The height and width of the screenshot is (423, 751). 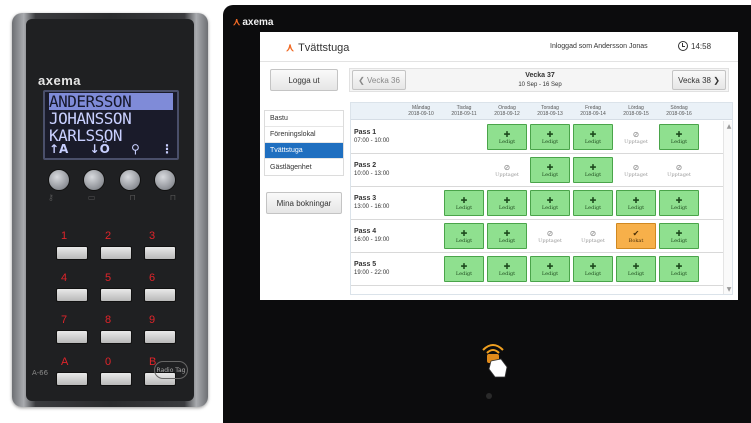 What do you see at coordinates (728, 289) in the screenshot?
I see `scroll-down-icon: ▼` at bounding box center [728, 289].